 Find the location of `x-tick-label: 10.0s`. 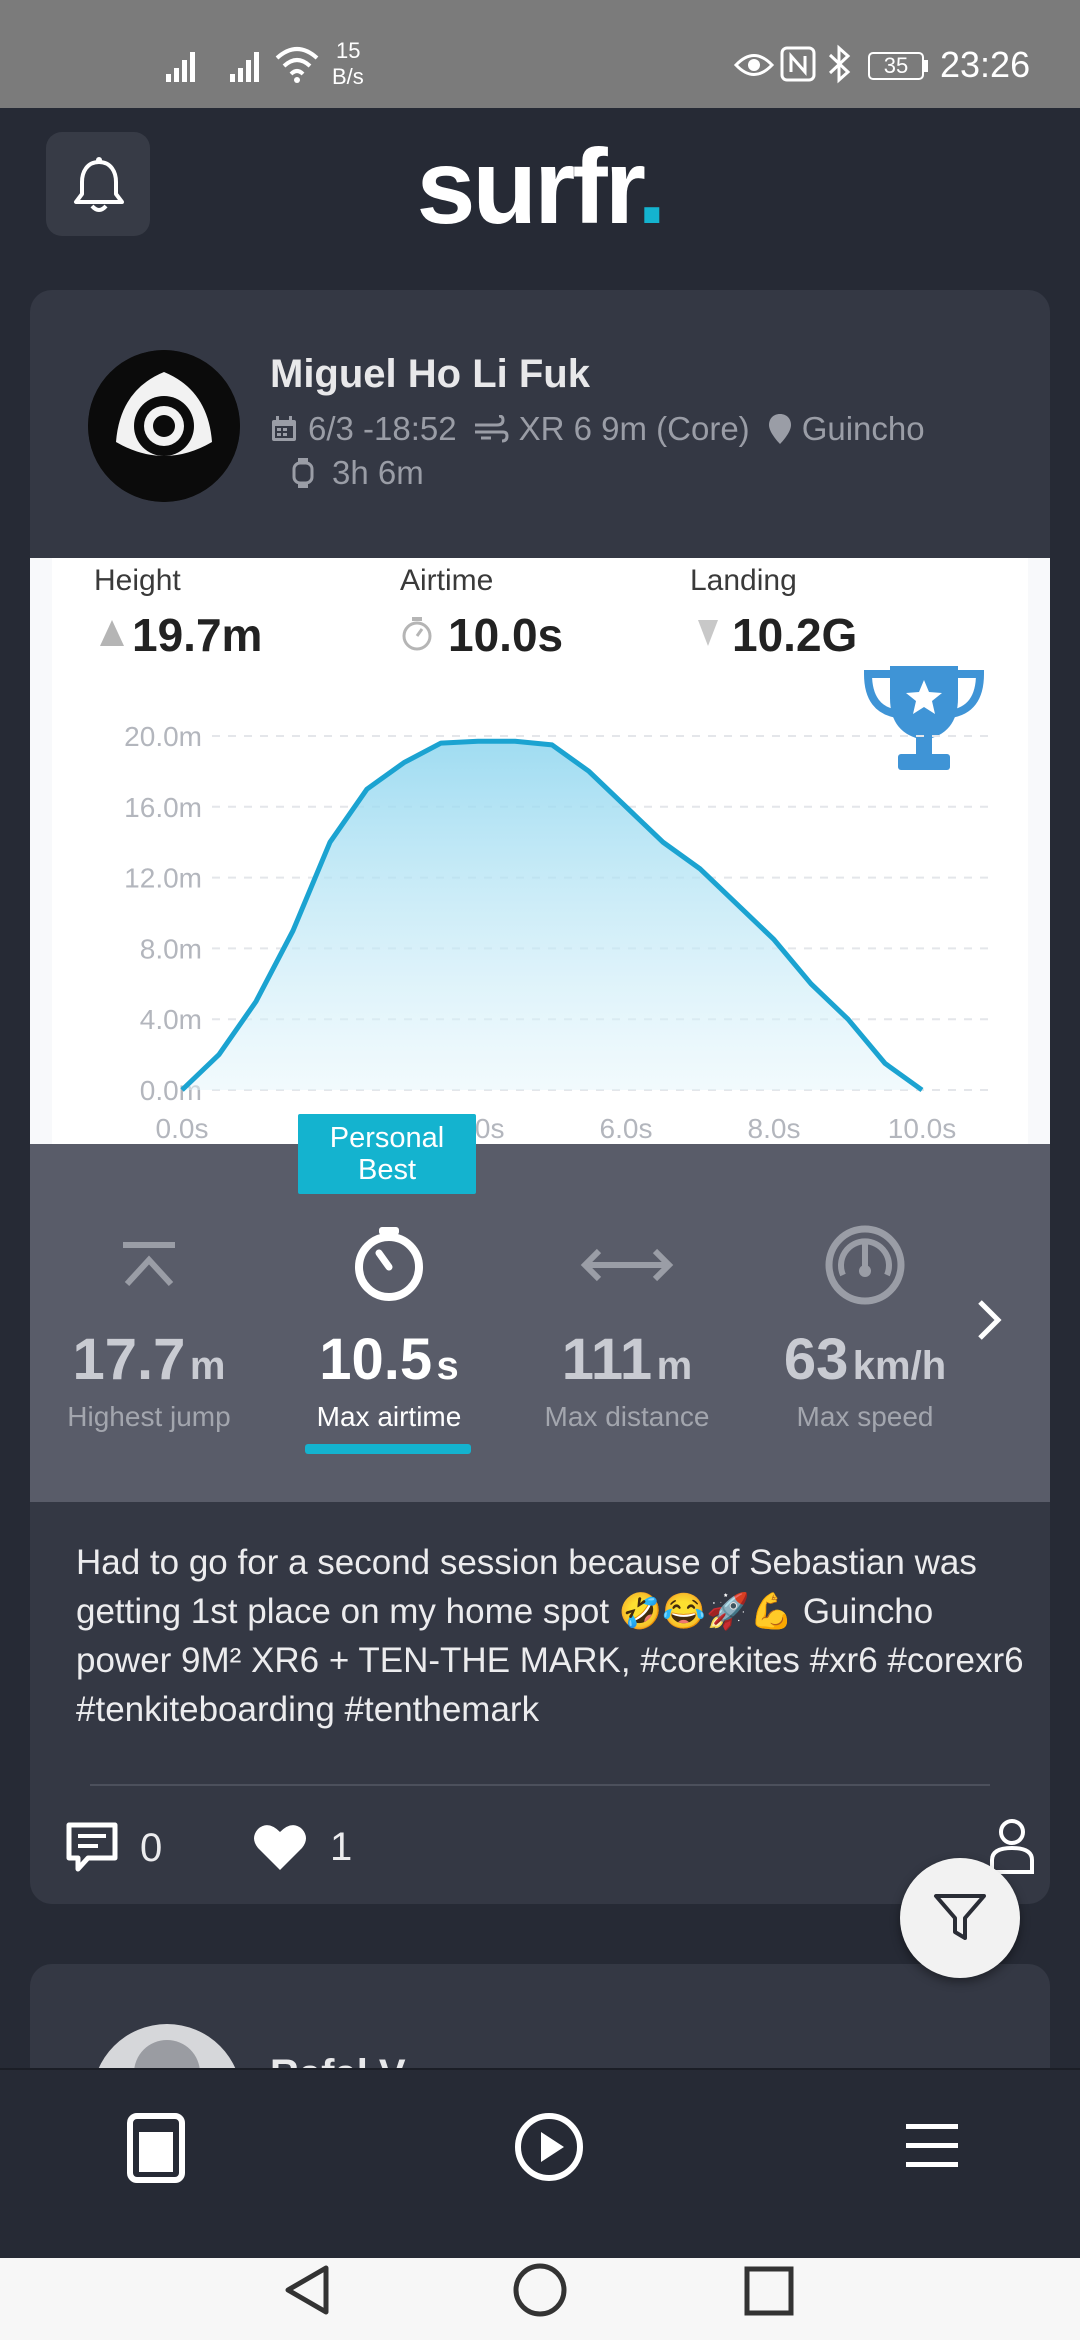

x-tick-label: 10.0s is located at coordinates (922, 1128).